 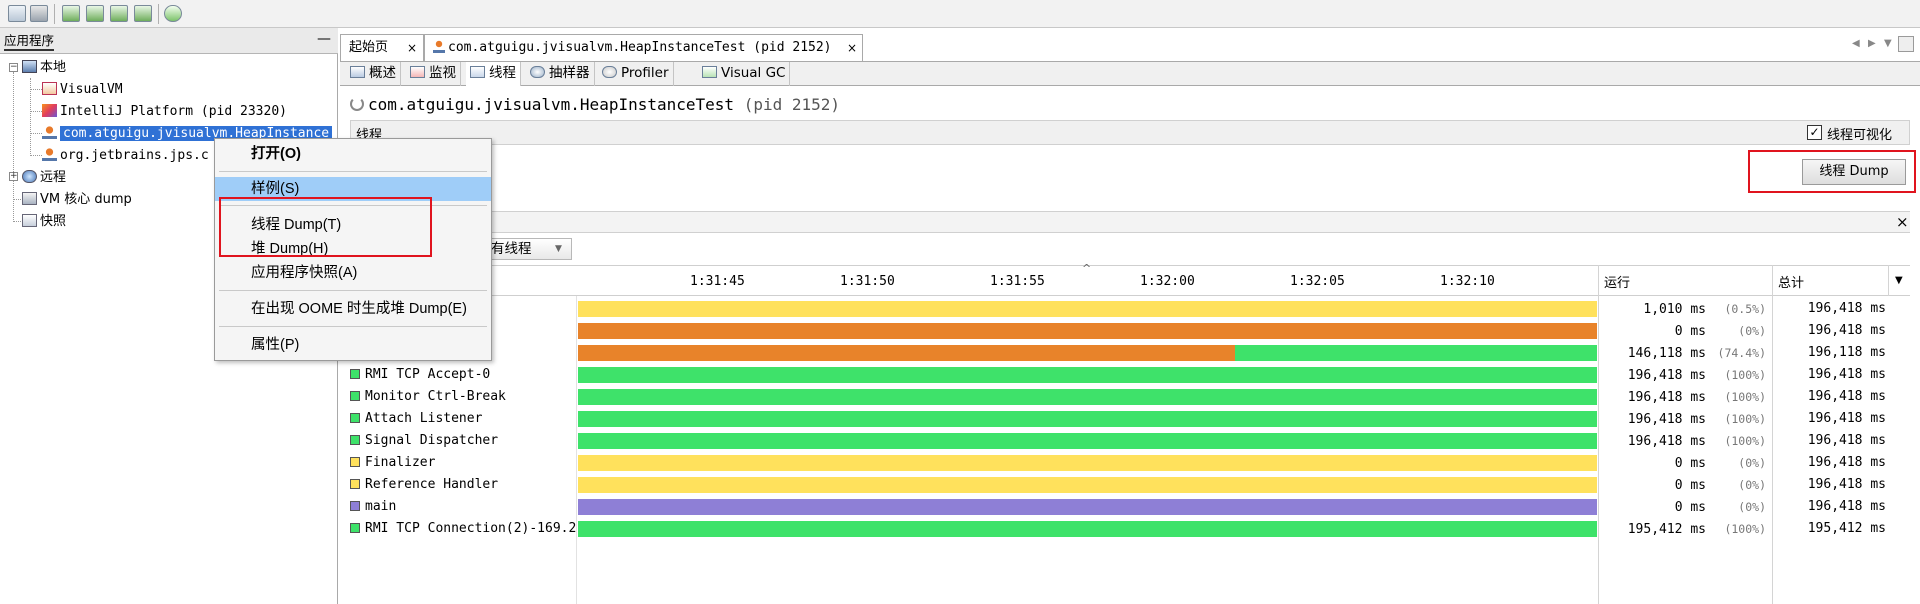 I want to click on timeline-panel-header: ×, so click(x=1130, y=222).